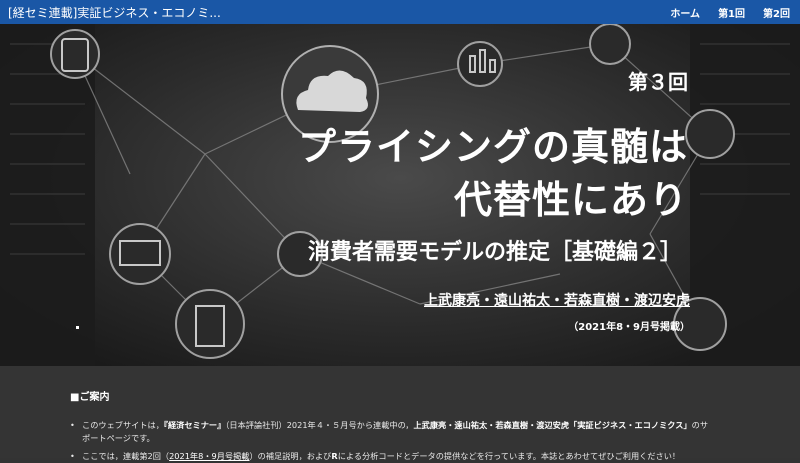  I want to click on nav-issue2-link: 第2回, so click(776, 12).